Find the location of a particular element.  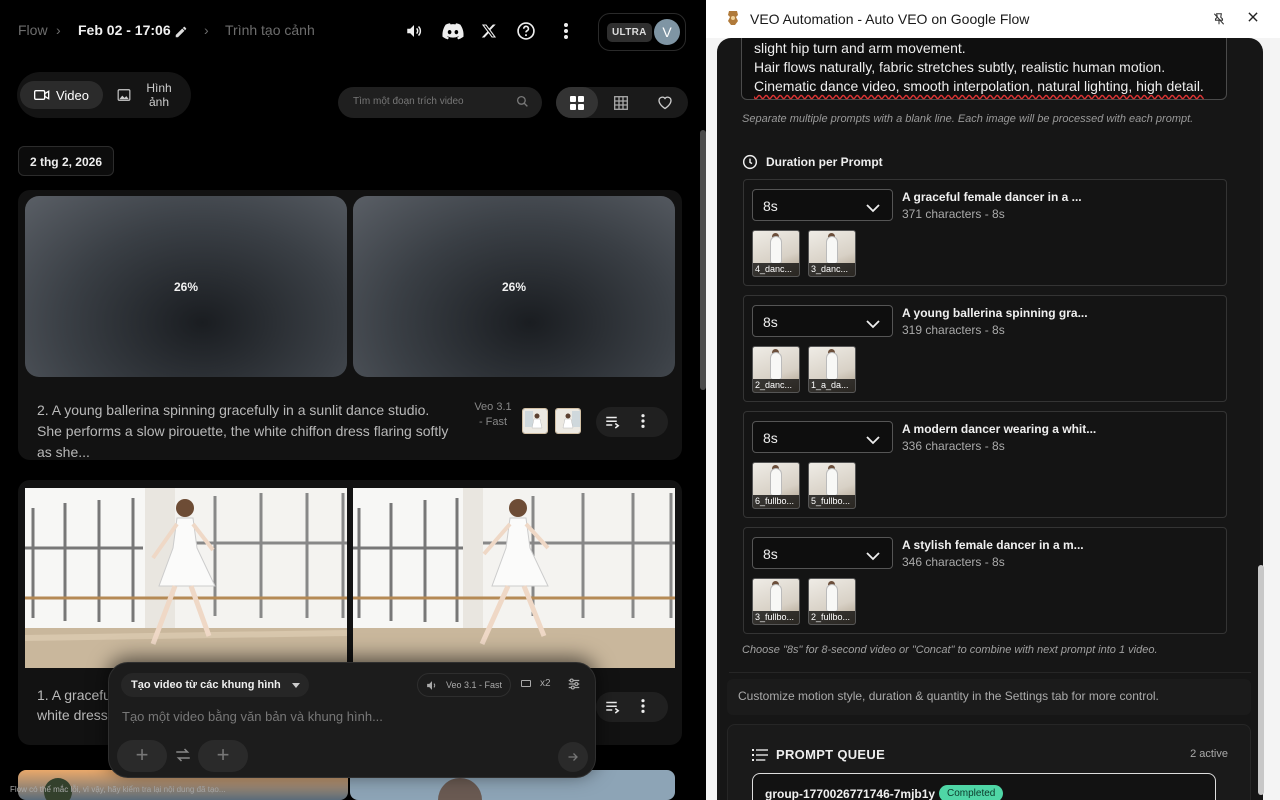

grid-small-icon is located at coordinates (621, 102).